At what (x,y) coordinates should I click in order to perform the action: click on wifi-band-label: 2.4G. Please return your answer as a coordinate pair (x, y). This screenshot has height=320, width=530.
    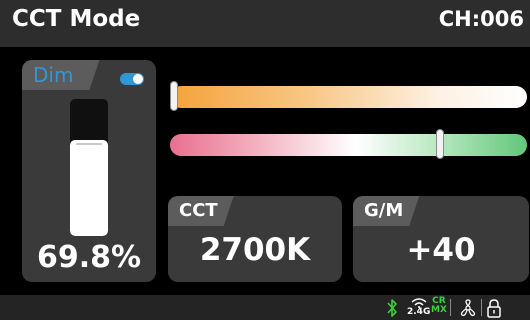
    Looking at the image, I should click on (419, 312).